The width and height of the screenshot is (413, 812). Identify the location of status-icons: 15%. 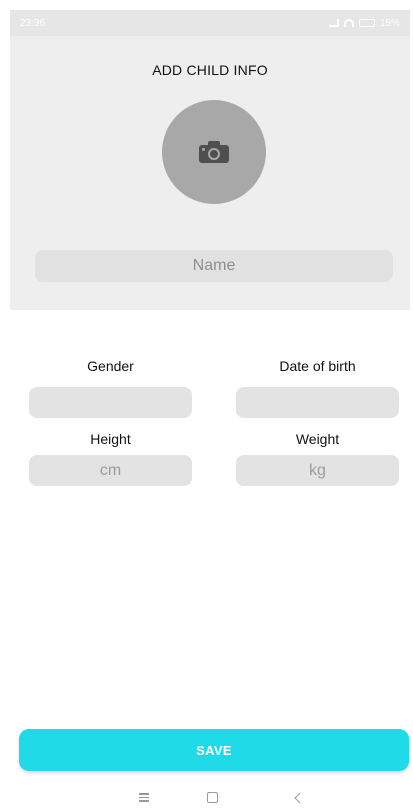
(364, 23).